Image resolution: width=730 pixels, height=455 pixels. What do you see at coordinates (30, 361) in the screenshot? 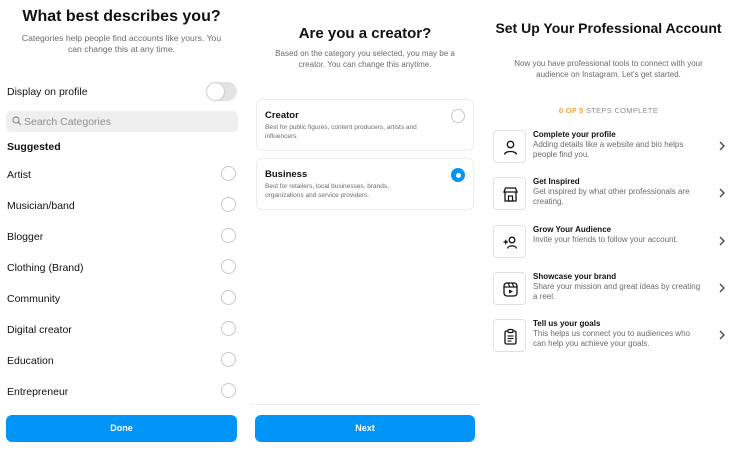
I see `category-label: Education` at bounding box center [30, 361].